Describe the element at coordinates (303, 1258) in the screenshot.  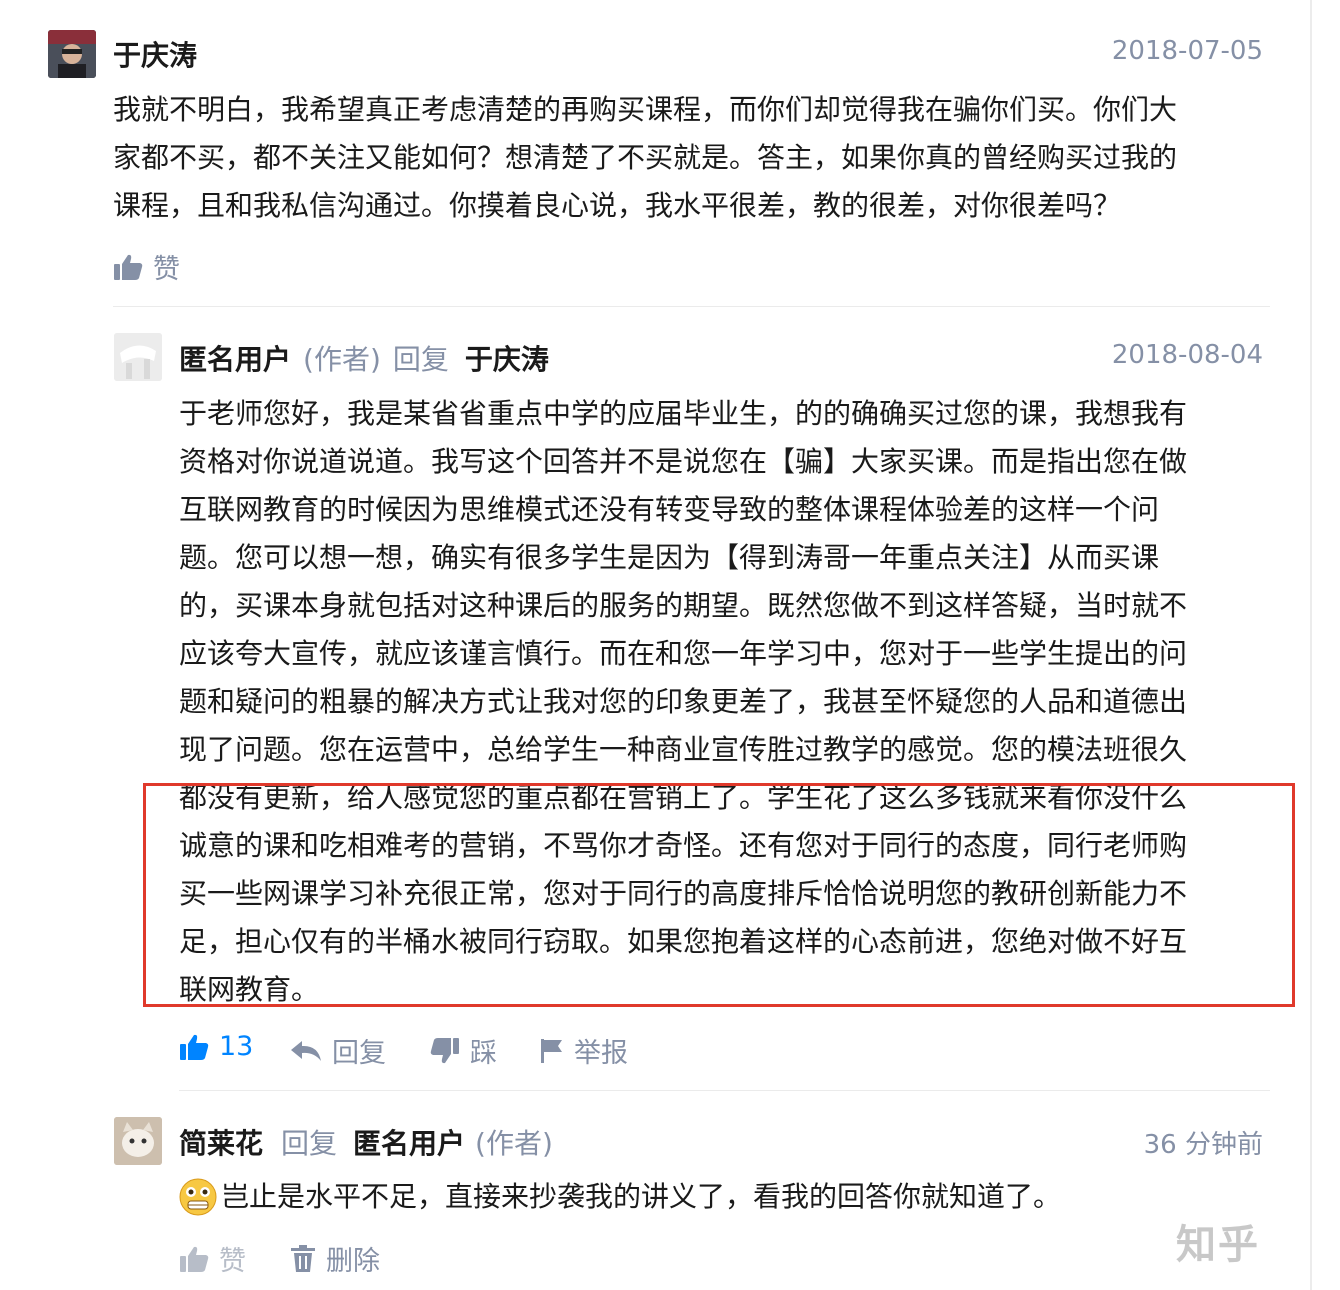
I see `trash-icon` at that location.